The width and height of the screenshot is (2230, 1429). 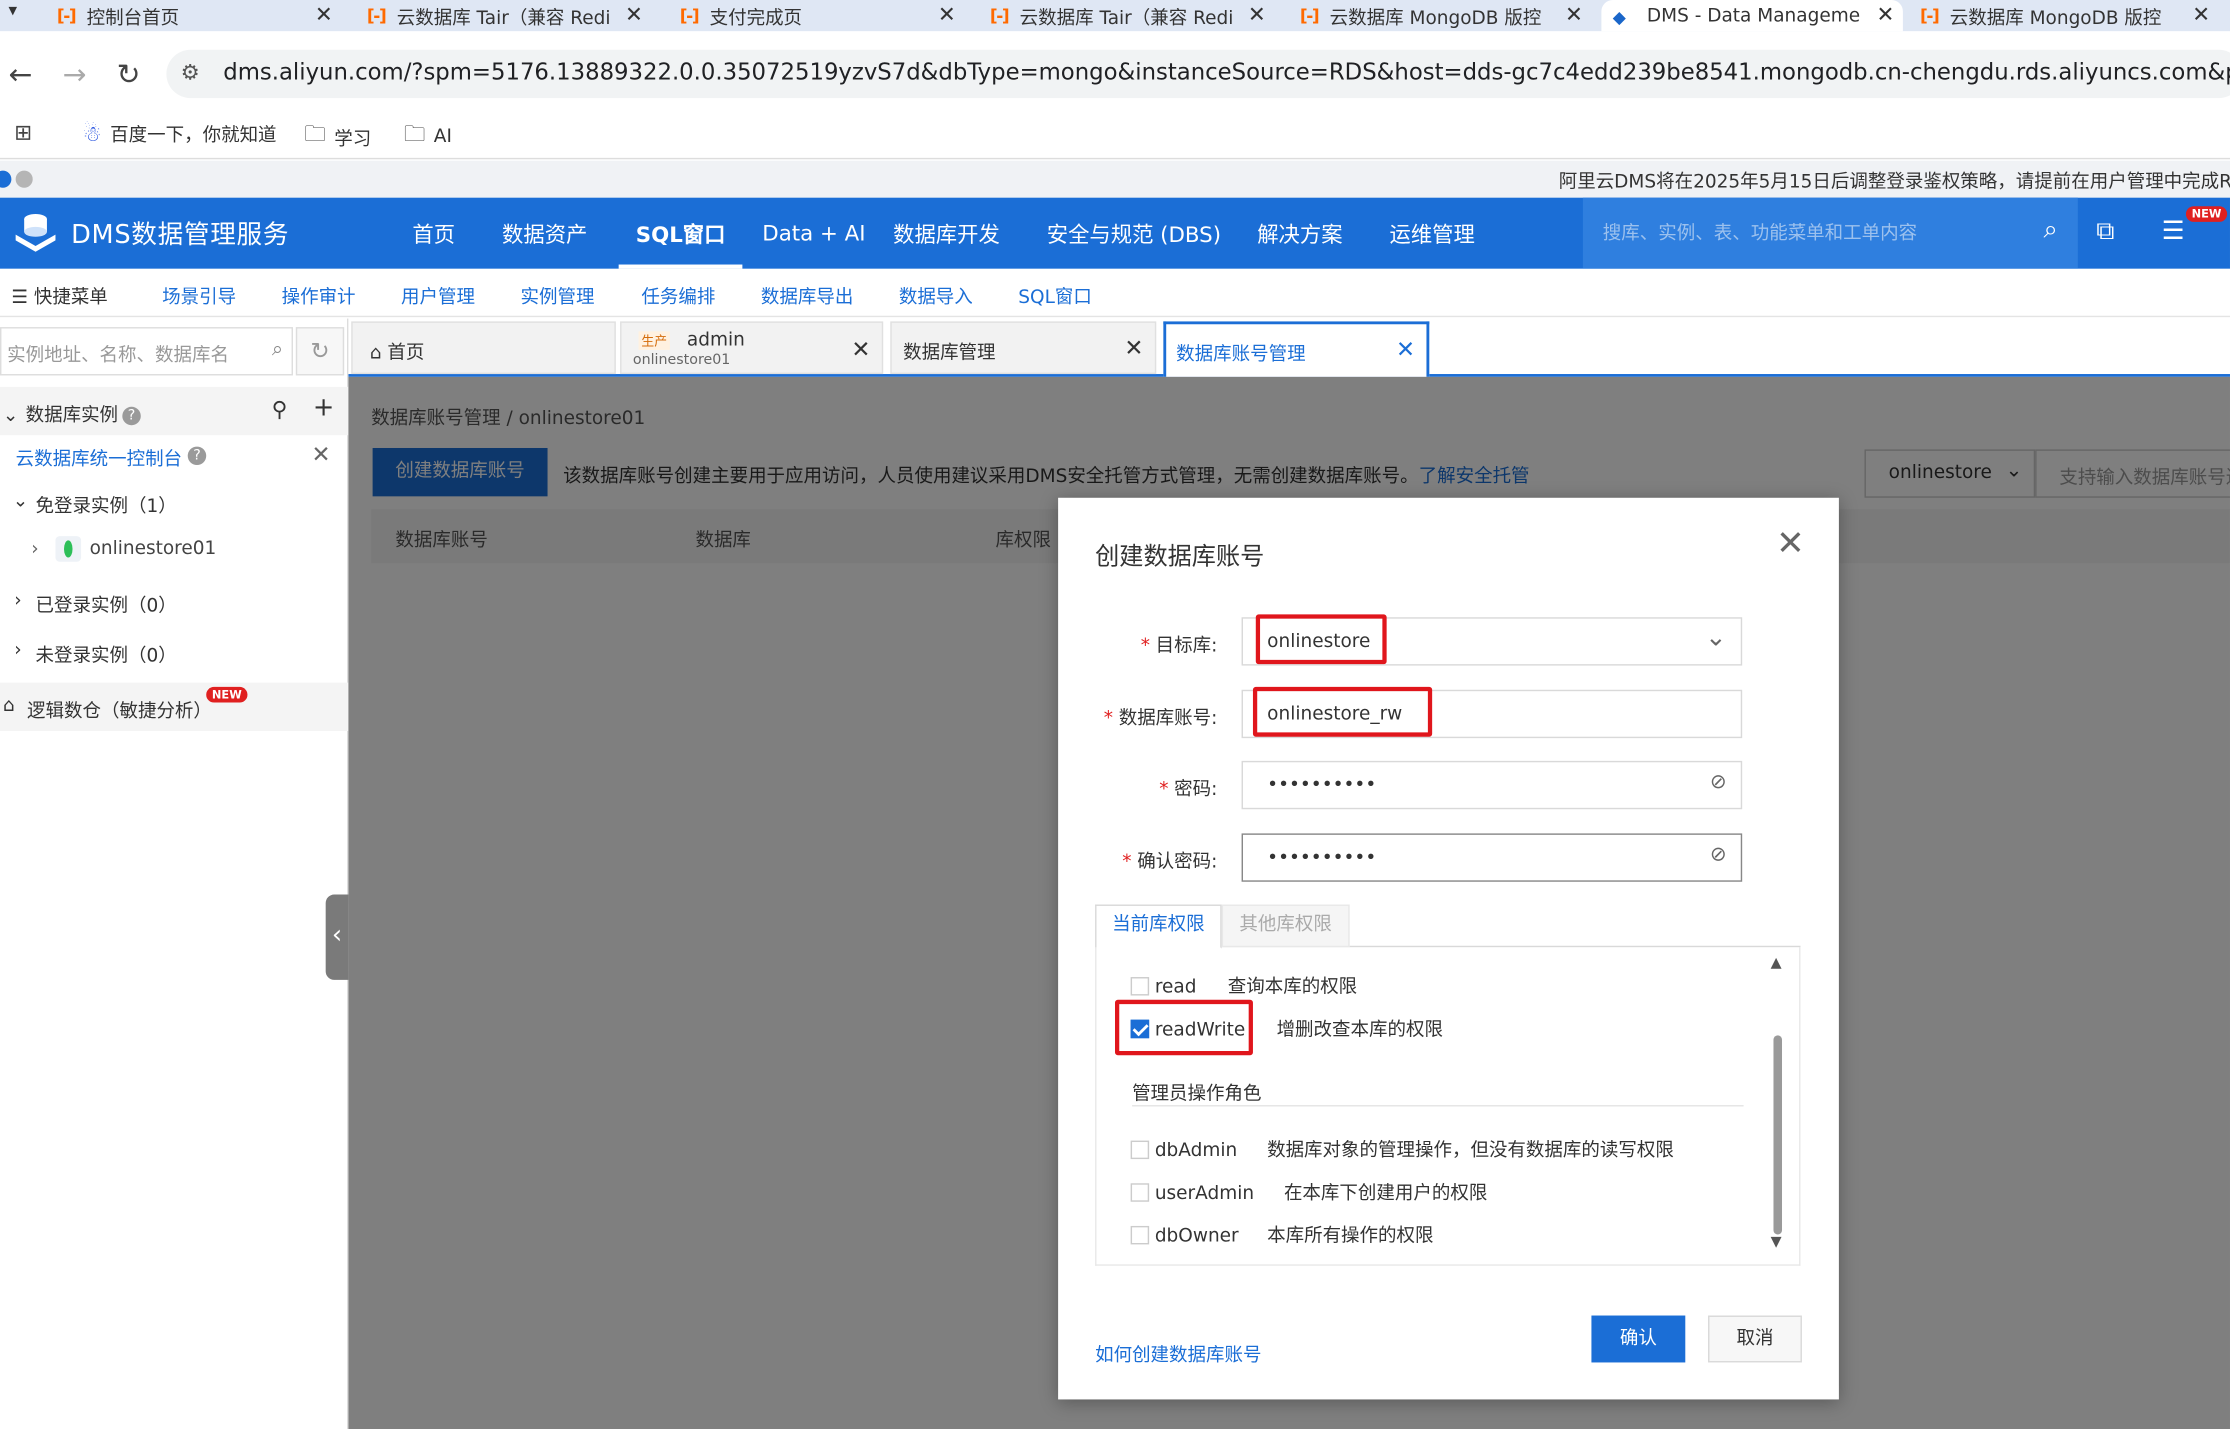 What do you see at coordinates (544, 233) in the screenshot?
I see `topnav-data-assets: 数据资产` at bounding box center [544, 233].